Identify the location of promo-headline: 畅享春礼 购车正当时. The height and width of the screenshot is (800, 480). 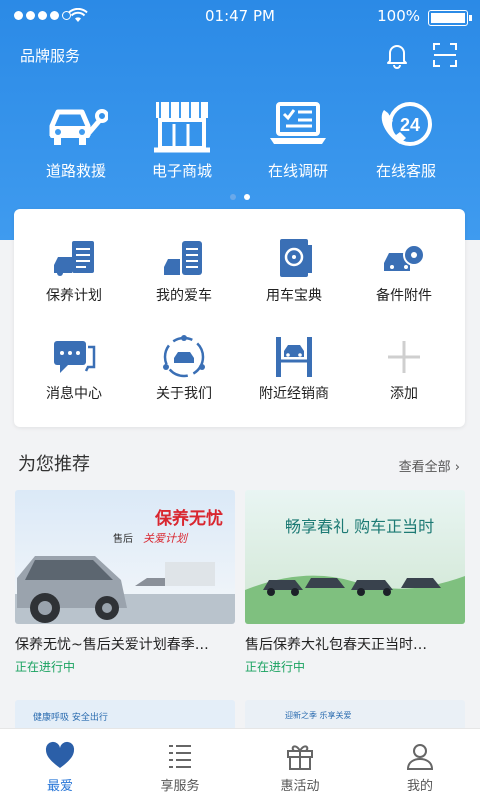
(359, 526).